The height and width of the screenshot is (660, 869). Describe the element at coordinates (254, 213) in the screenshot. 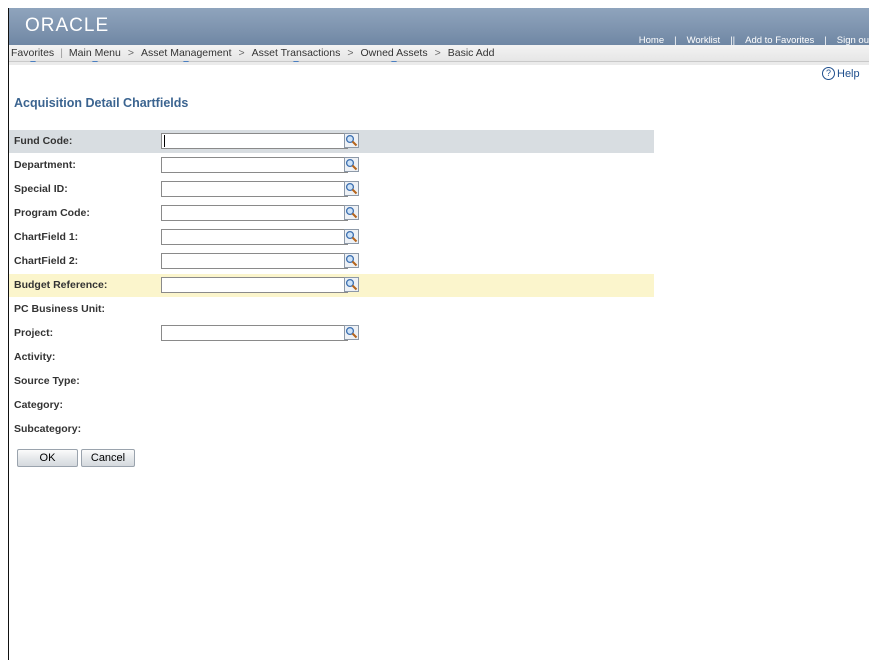

I see `program-code-input` at that location.